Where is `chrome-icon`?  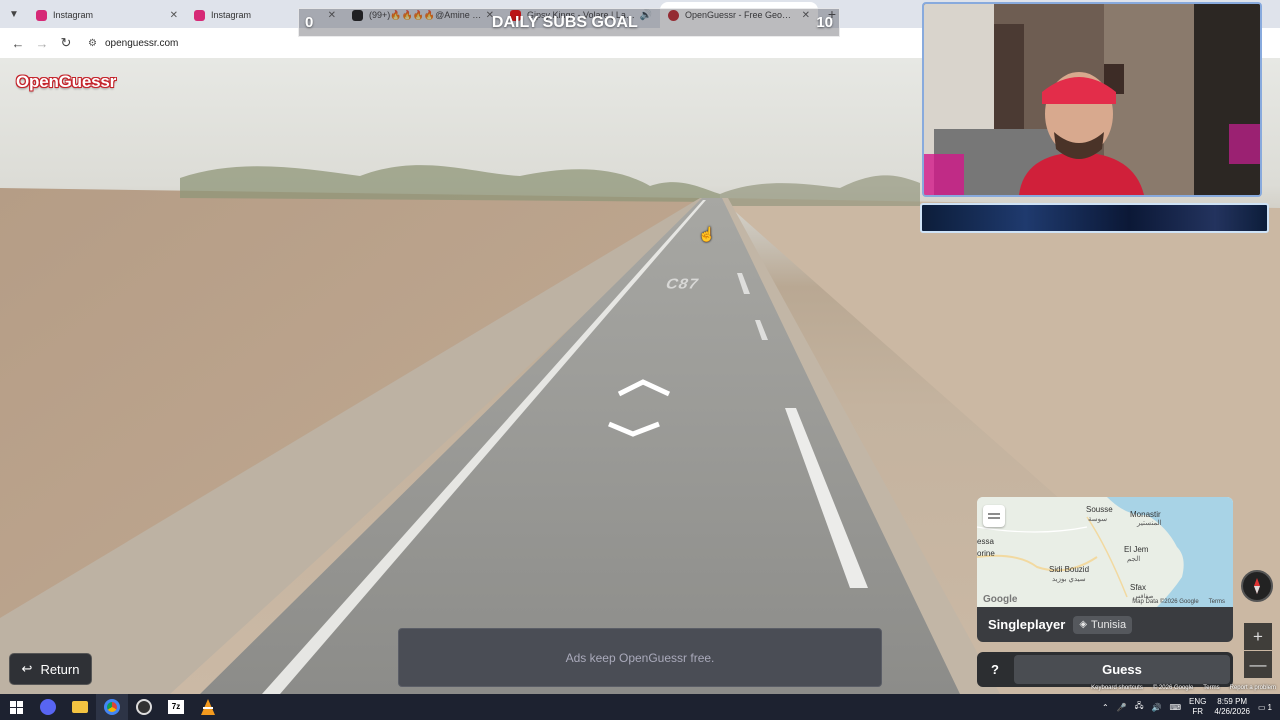 chrome-icon is located at coordinates (112, 707).